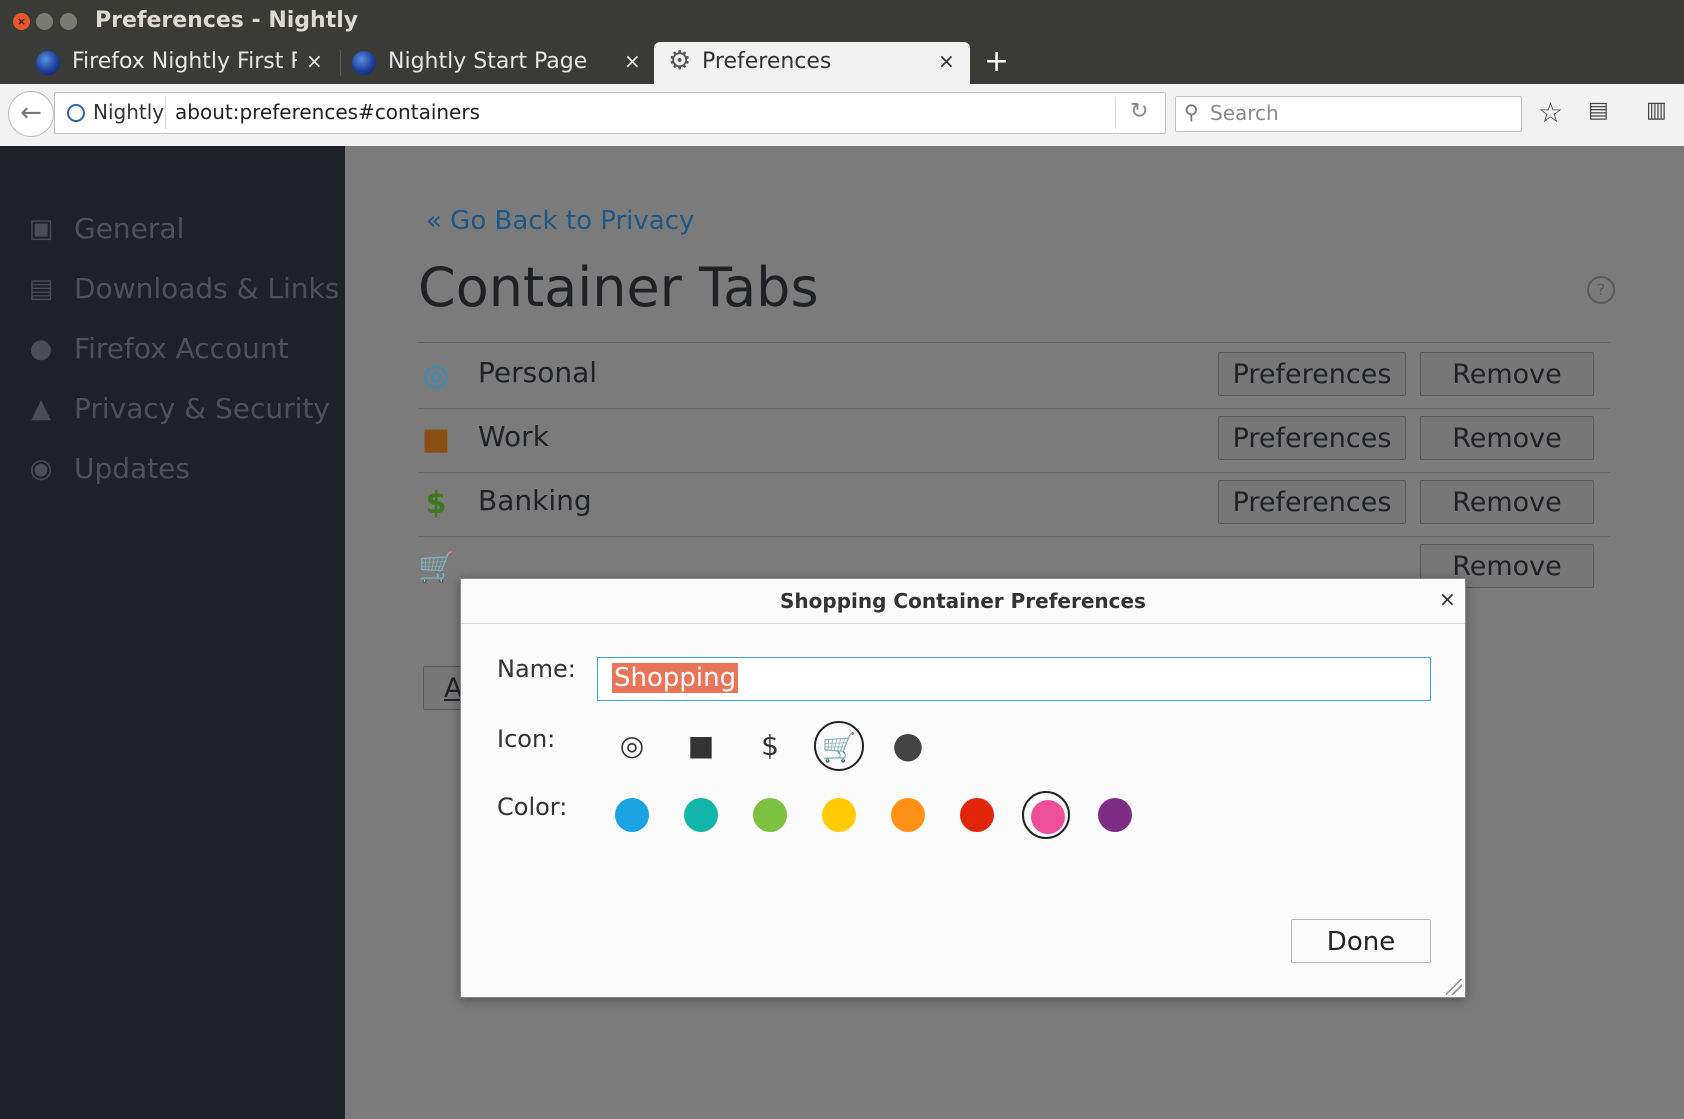 This screenshot has height=1119, width=1684. I want to click on sidebar-item-label: Downloads & Links, so click(207, 288).